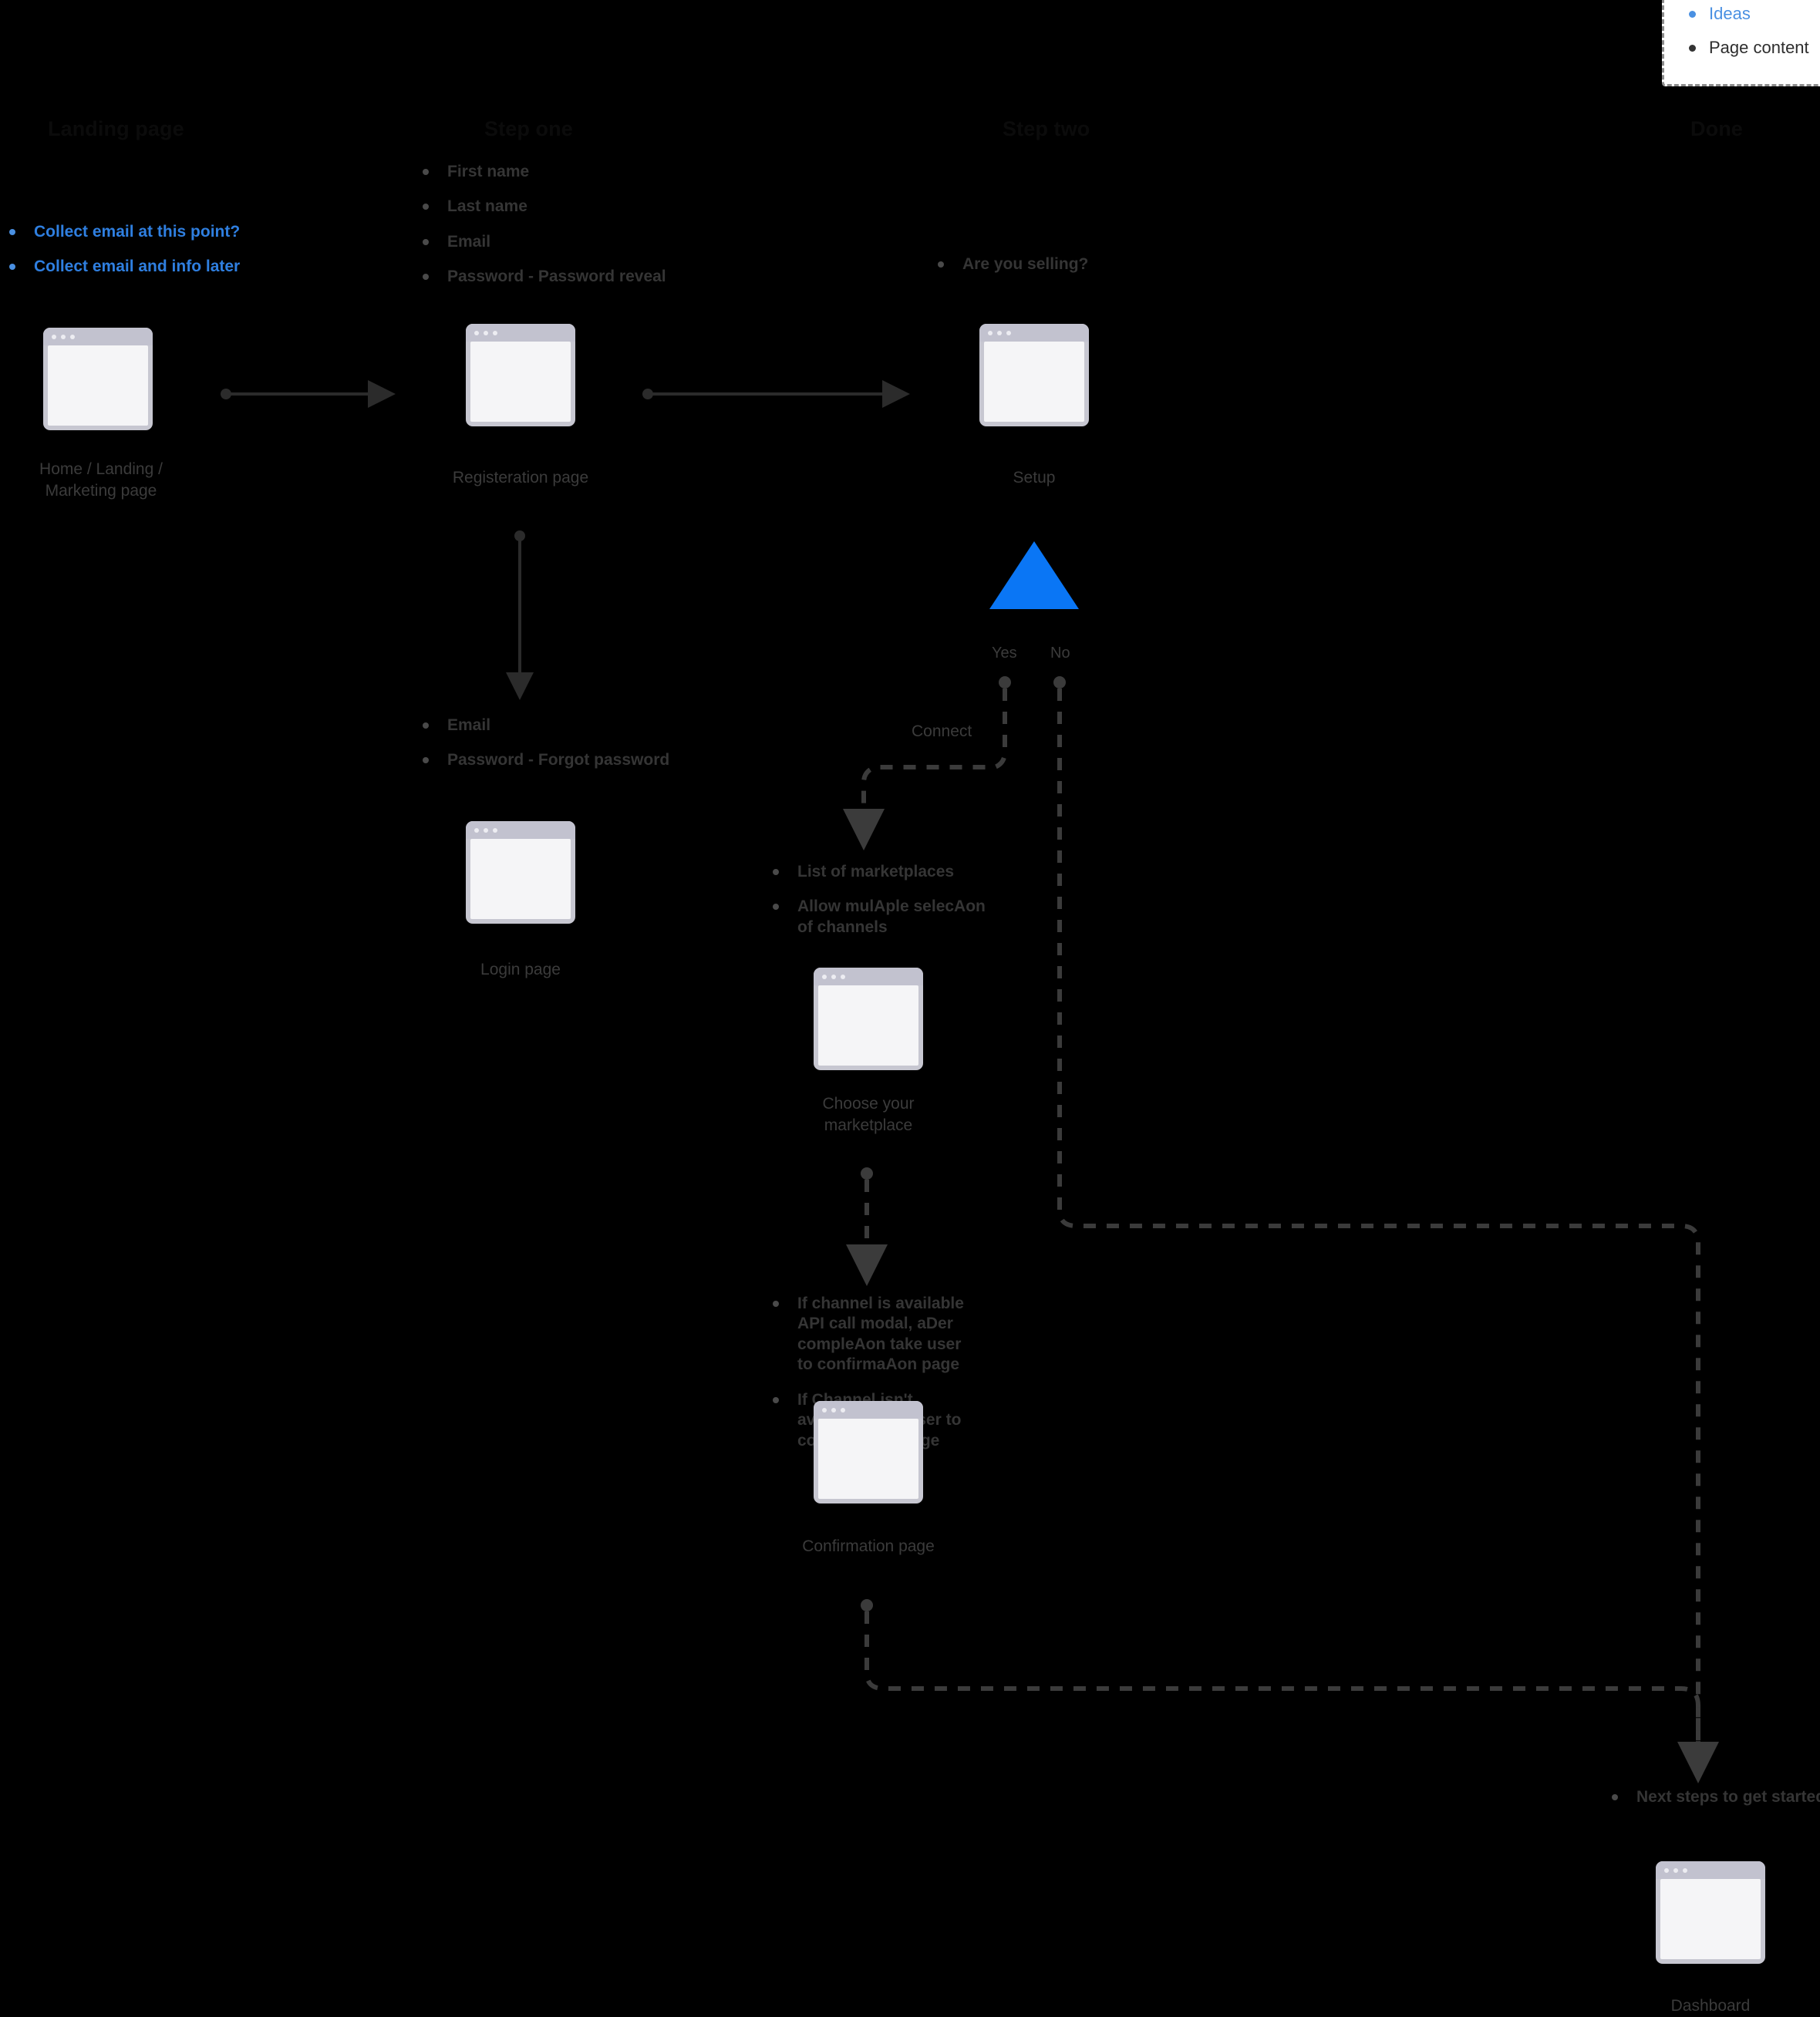 The image size is (1820, 2017). Describe the element at coordinates (1717, 128) in the screenshot. I see `column-header-done: Done` at that location.